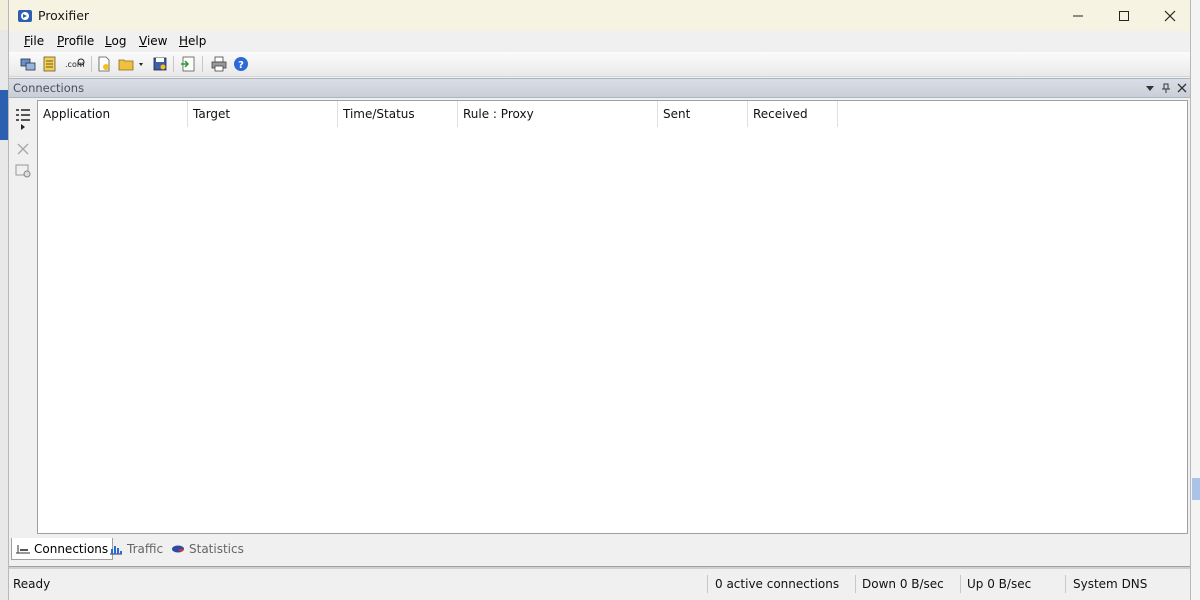  I want to click on panel-menu-button, so click(1150, 88).